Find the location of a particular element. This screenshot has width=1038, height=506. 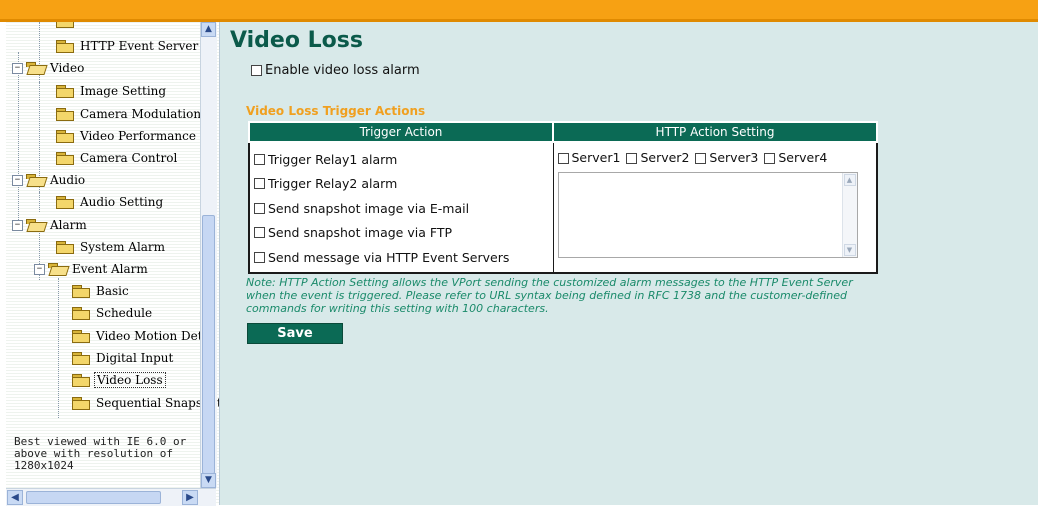

http-message-textarea: ▲ ▼ is located at coordinates (707, 215).